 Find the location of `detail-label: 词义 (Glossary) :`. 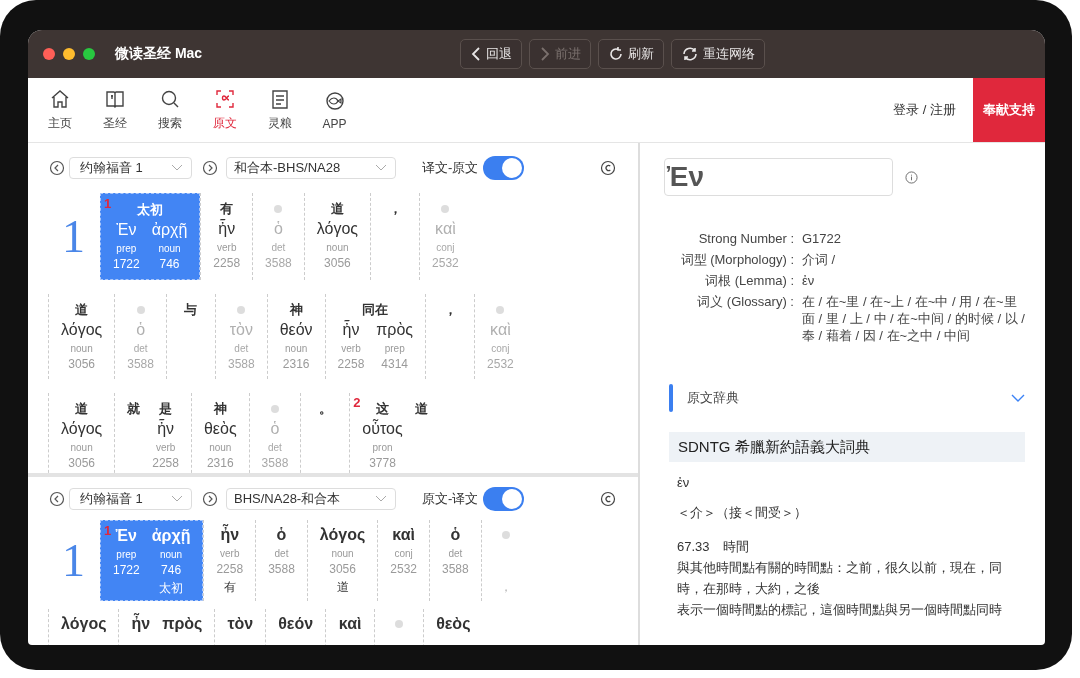

detail-label: 词义 (Glossary) : is located at coordinates (745, 302).